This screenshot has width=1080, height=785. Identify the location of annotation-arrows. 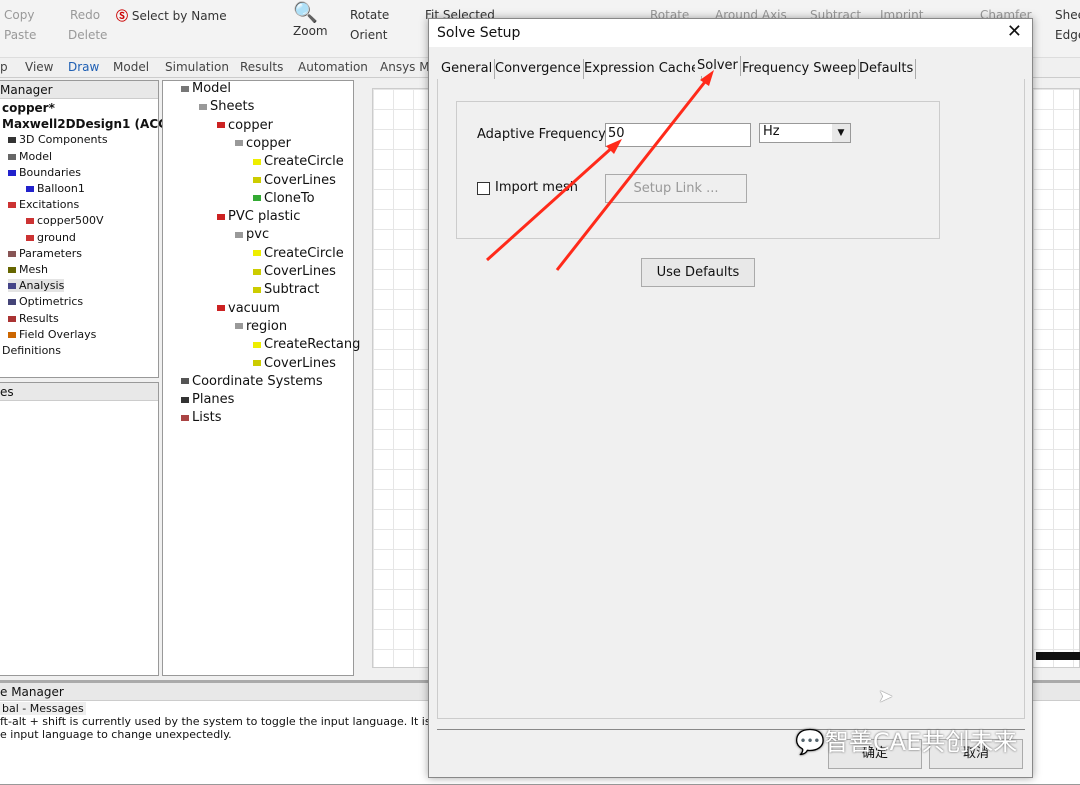
(599, 170).